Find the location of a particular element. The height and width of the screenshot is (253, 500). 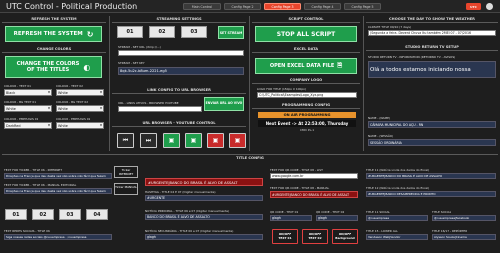

title-slot-04: 04 is located at coordinates (97, 214).